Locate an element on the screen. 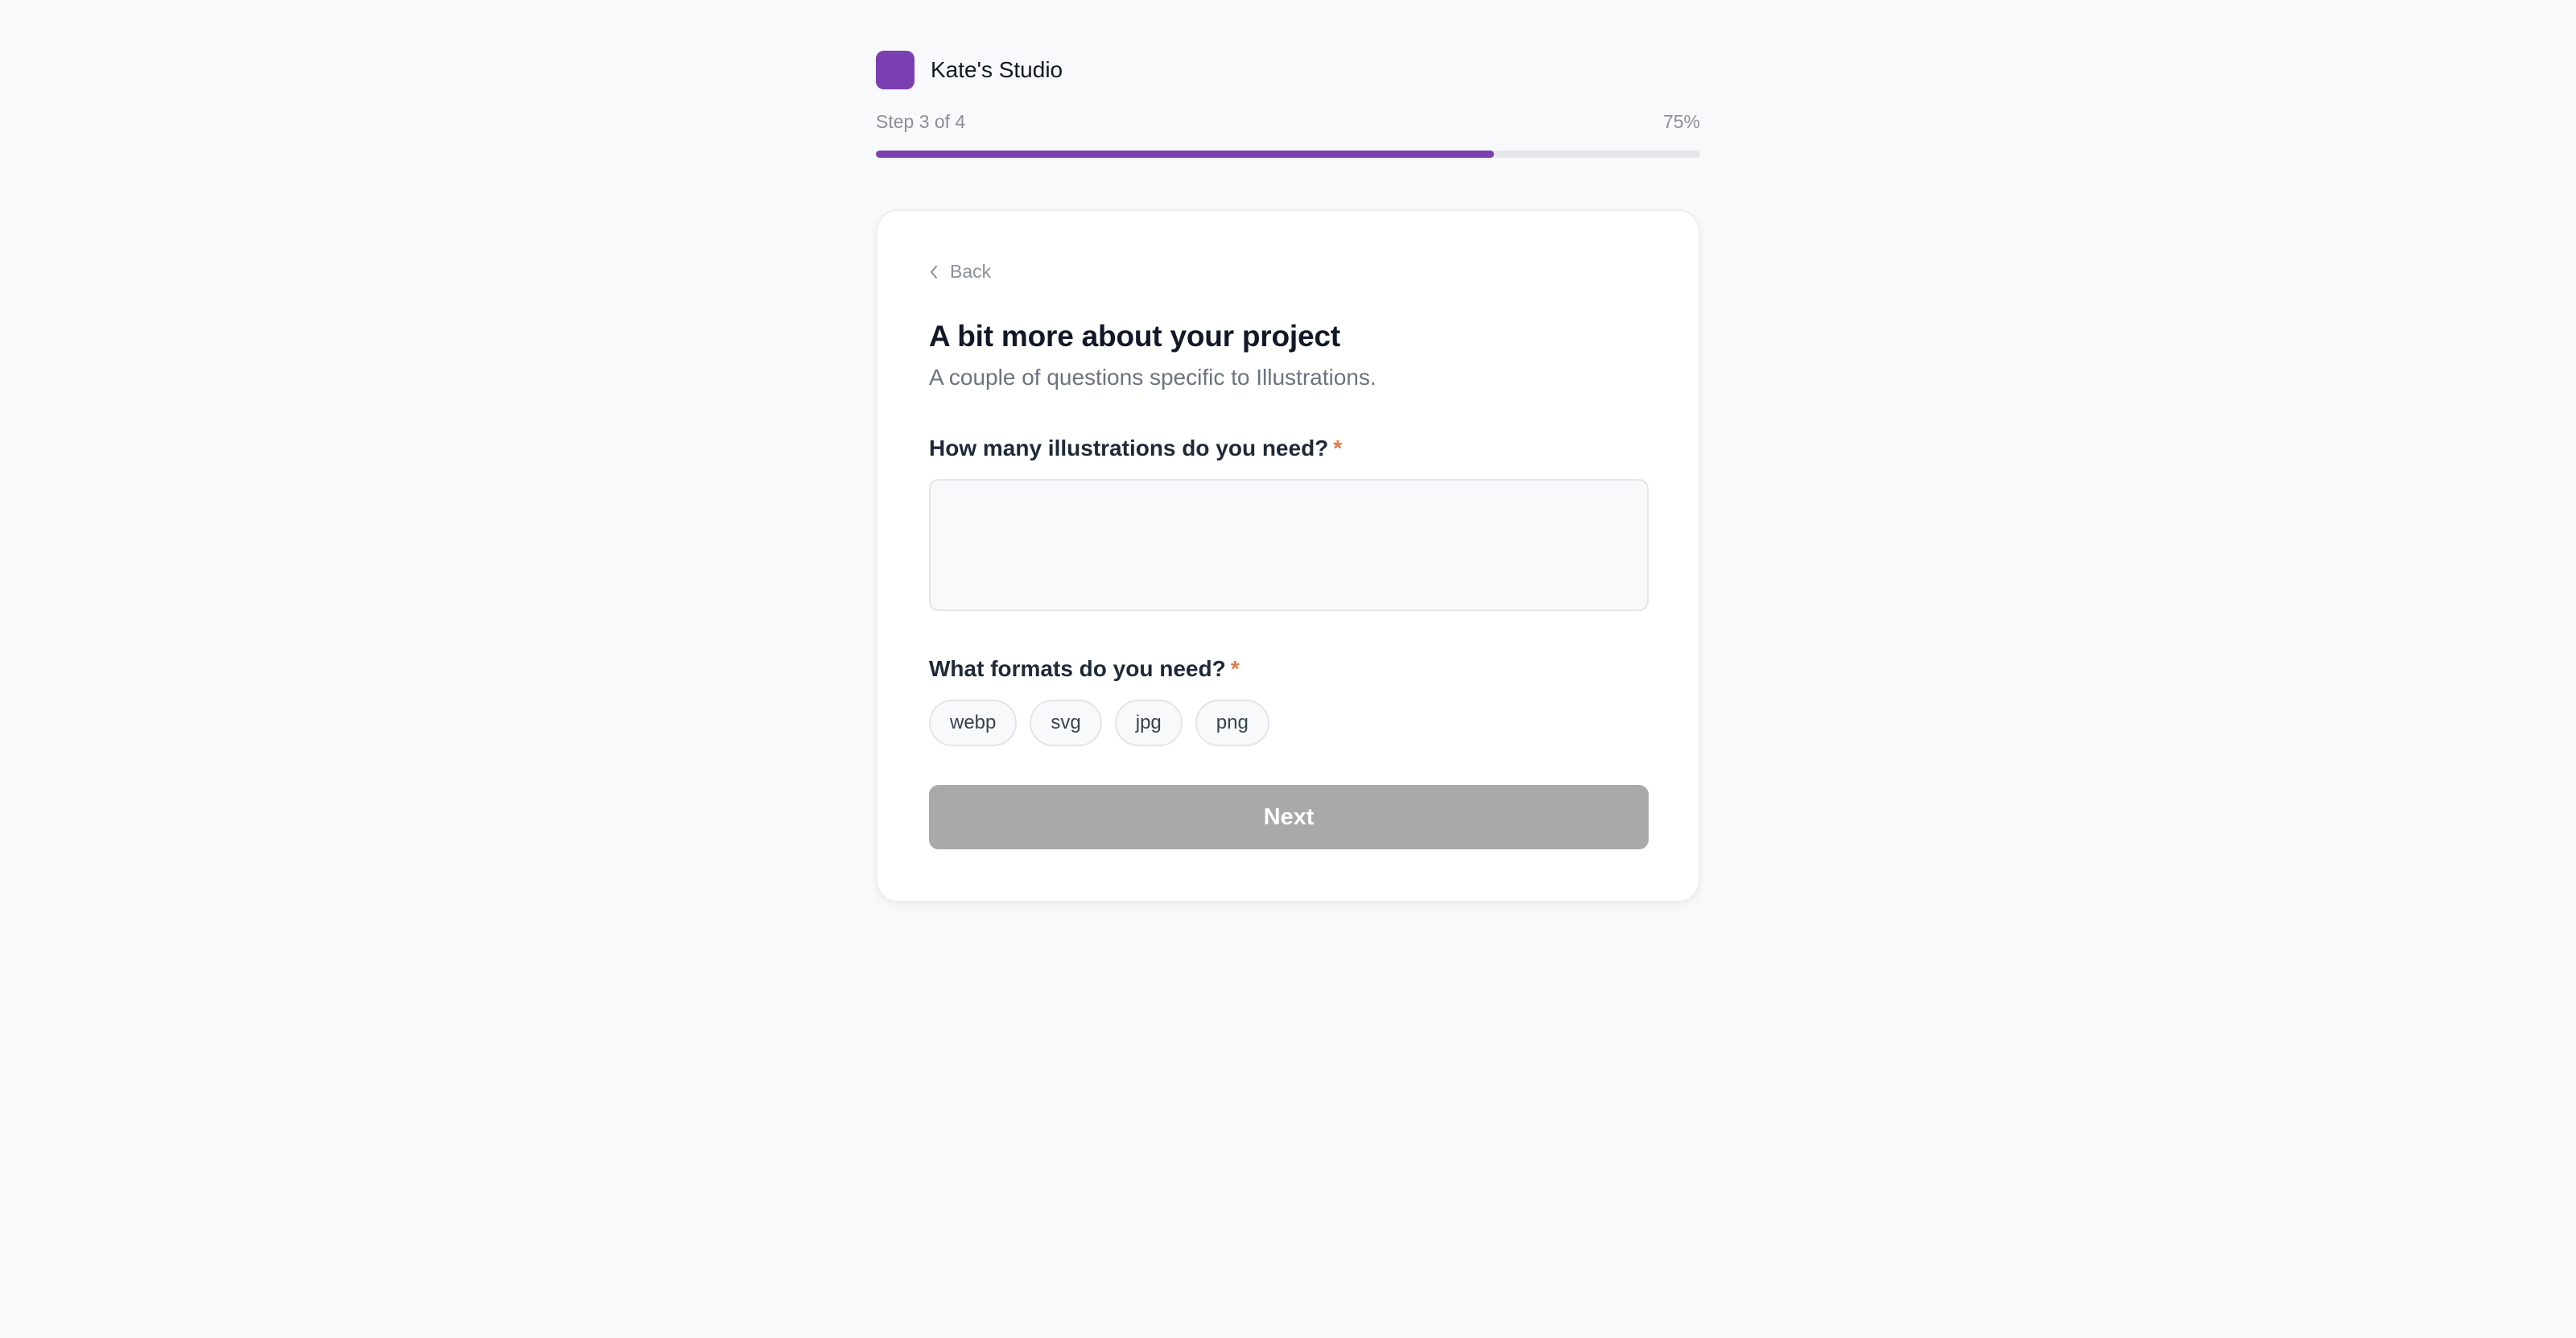 Image resolution: width=2576 pixels, height=1338 pixels. illustration-count-label-text: How many illustrations do you need? is located at coordinates (1129, 448).